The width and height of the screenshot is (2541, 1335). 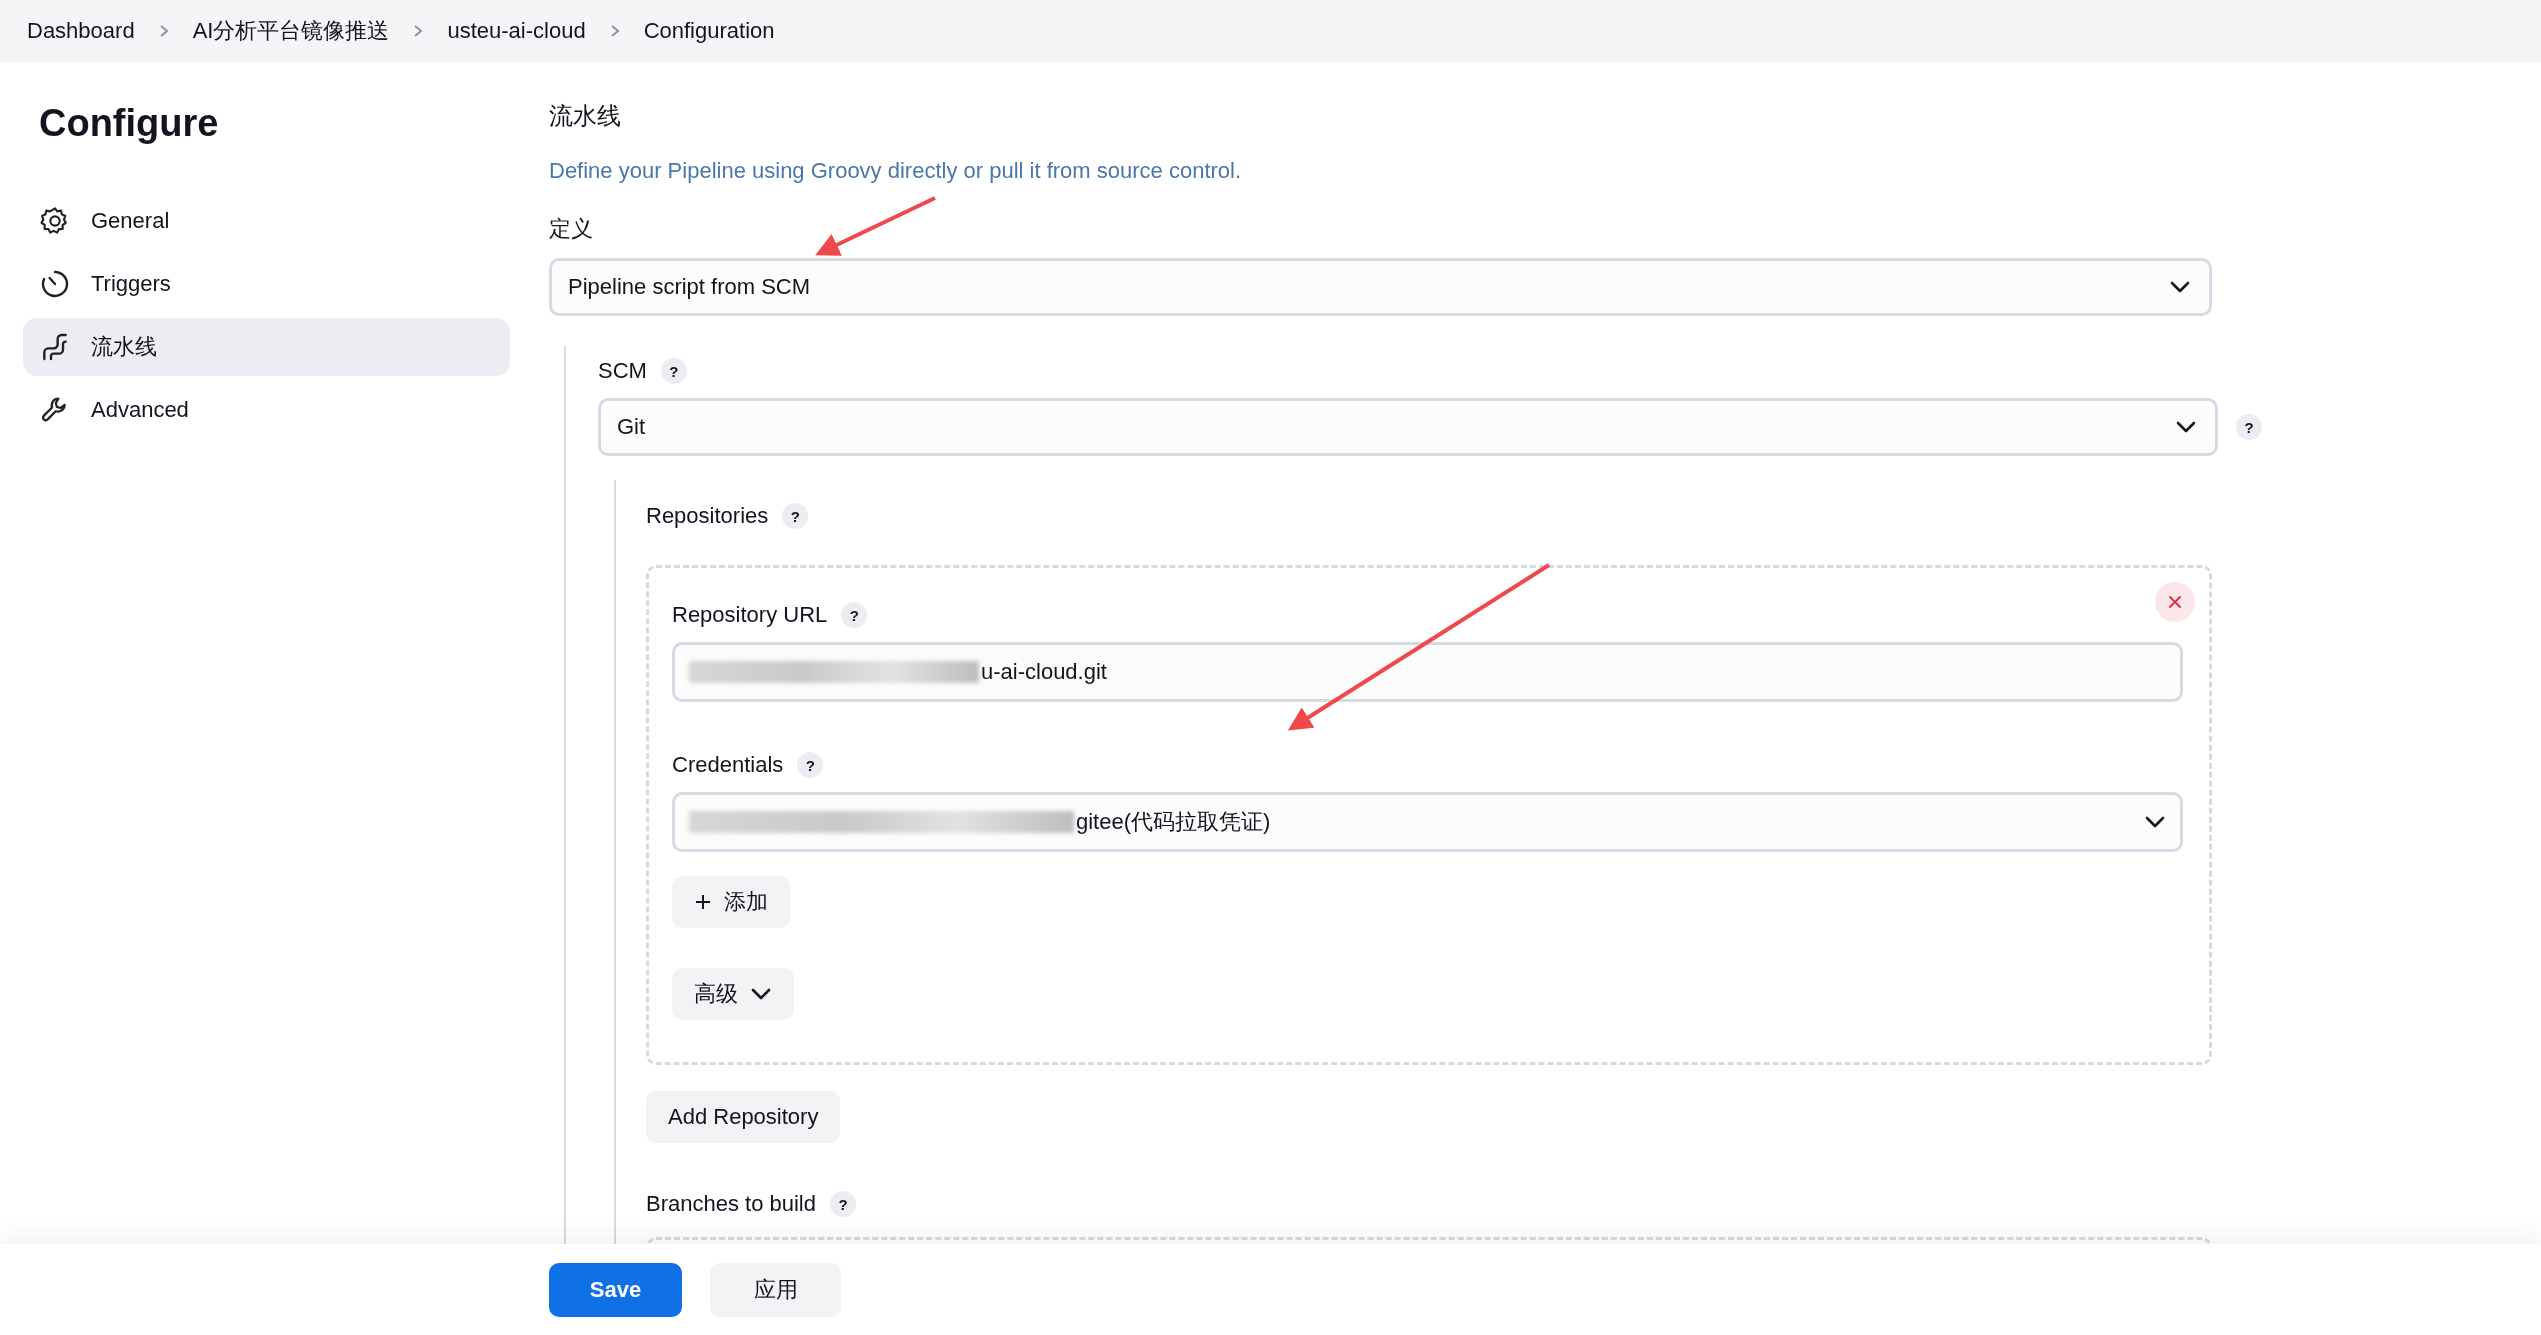 What do you see at coordinates (775, 1289) in the screenshot?
I see `apply-button: 应用` at bounding box center [775, 1289].